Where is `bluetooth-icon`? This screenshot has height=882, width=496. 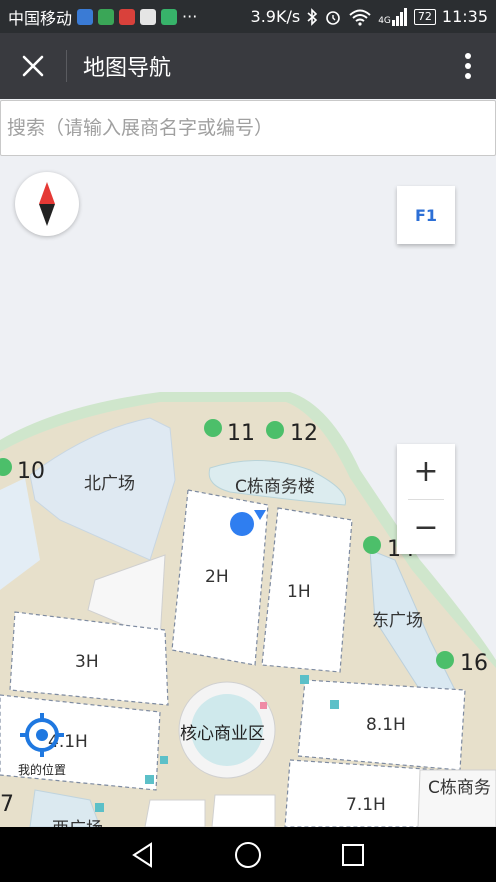
bluetooth-icon is located at coordinates (312, 16).